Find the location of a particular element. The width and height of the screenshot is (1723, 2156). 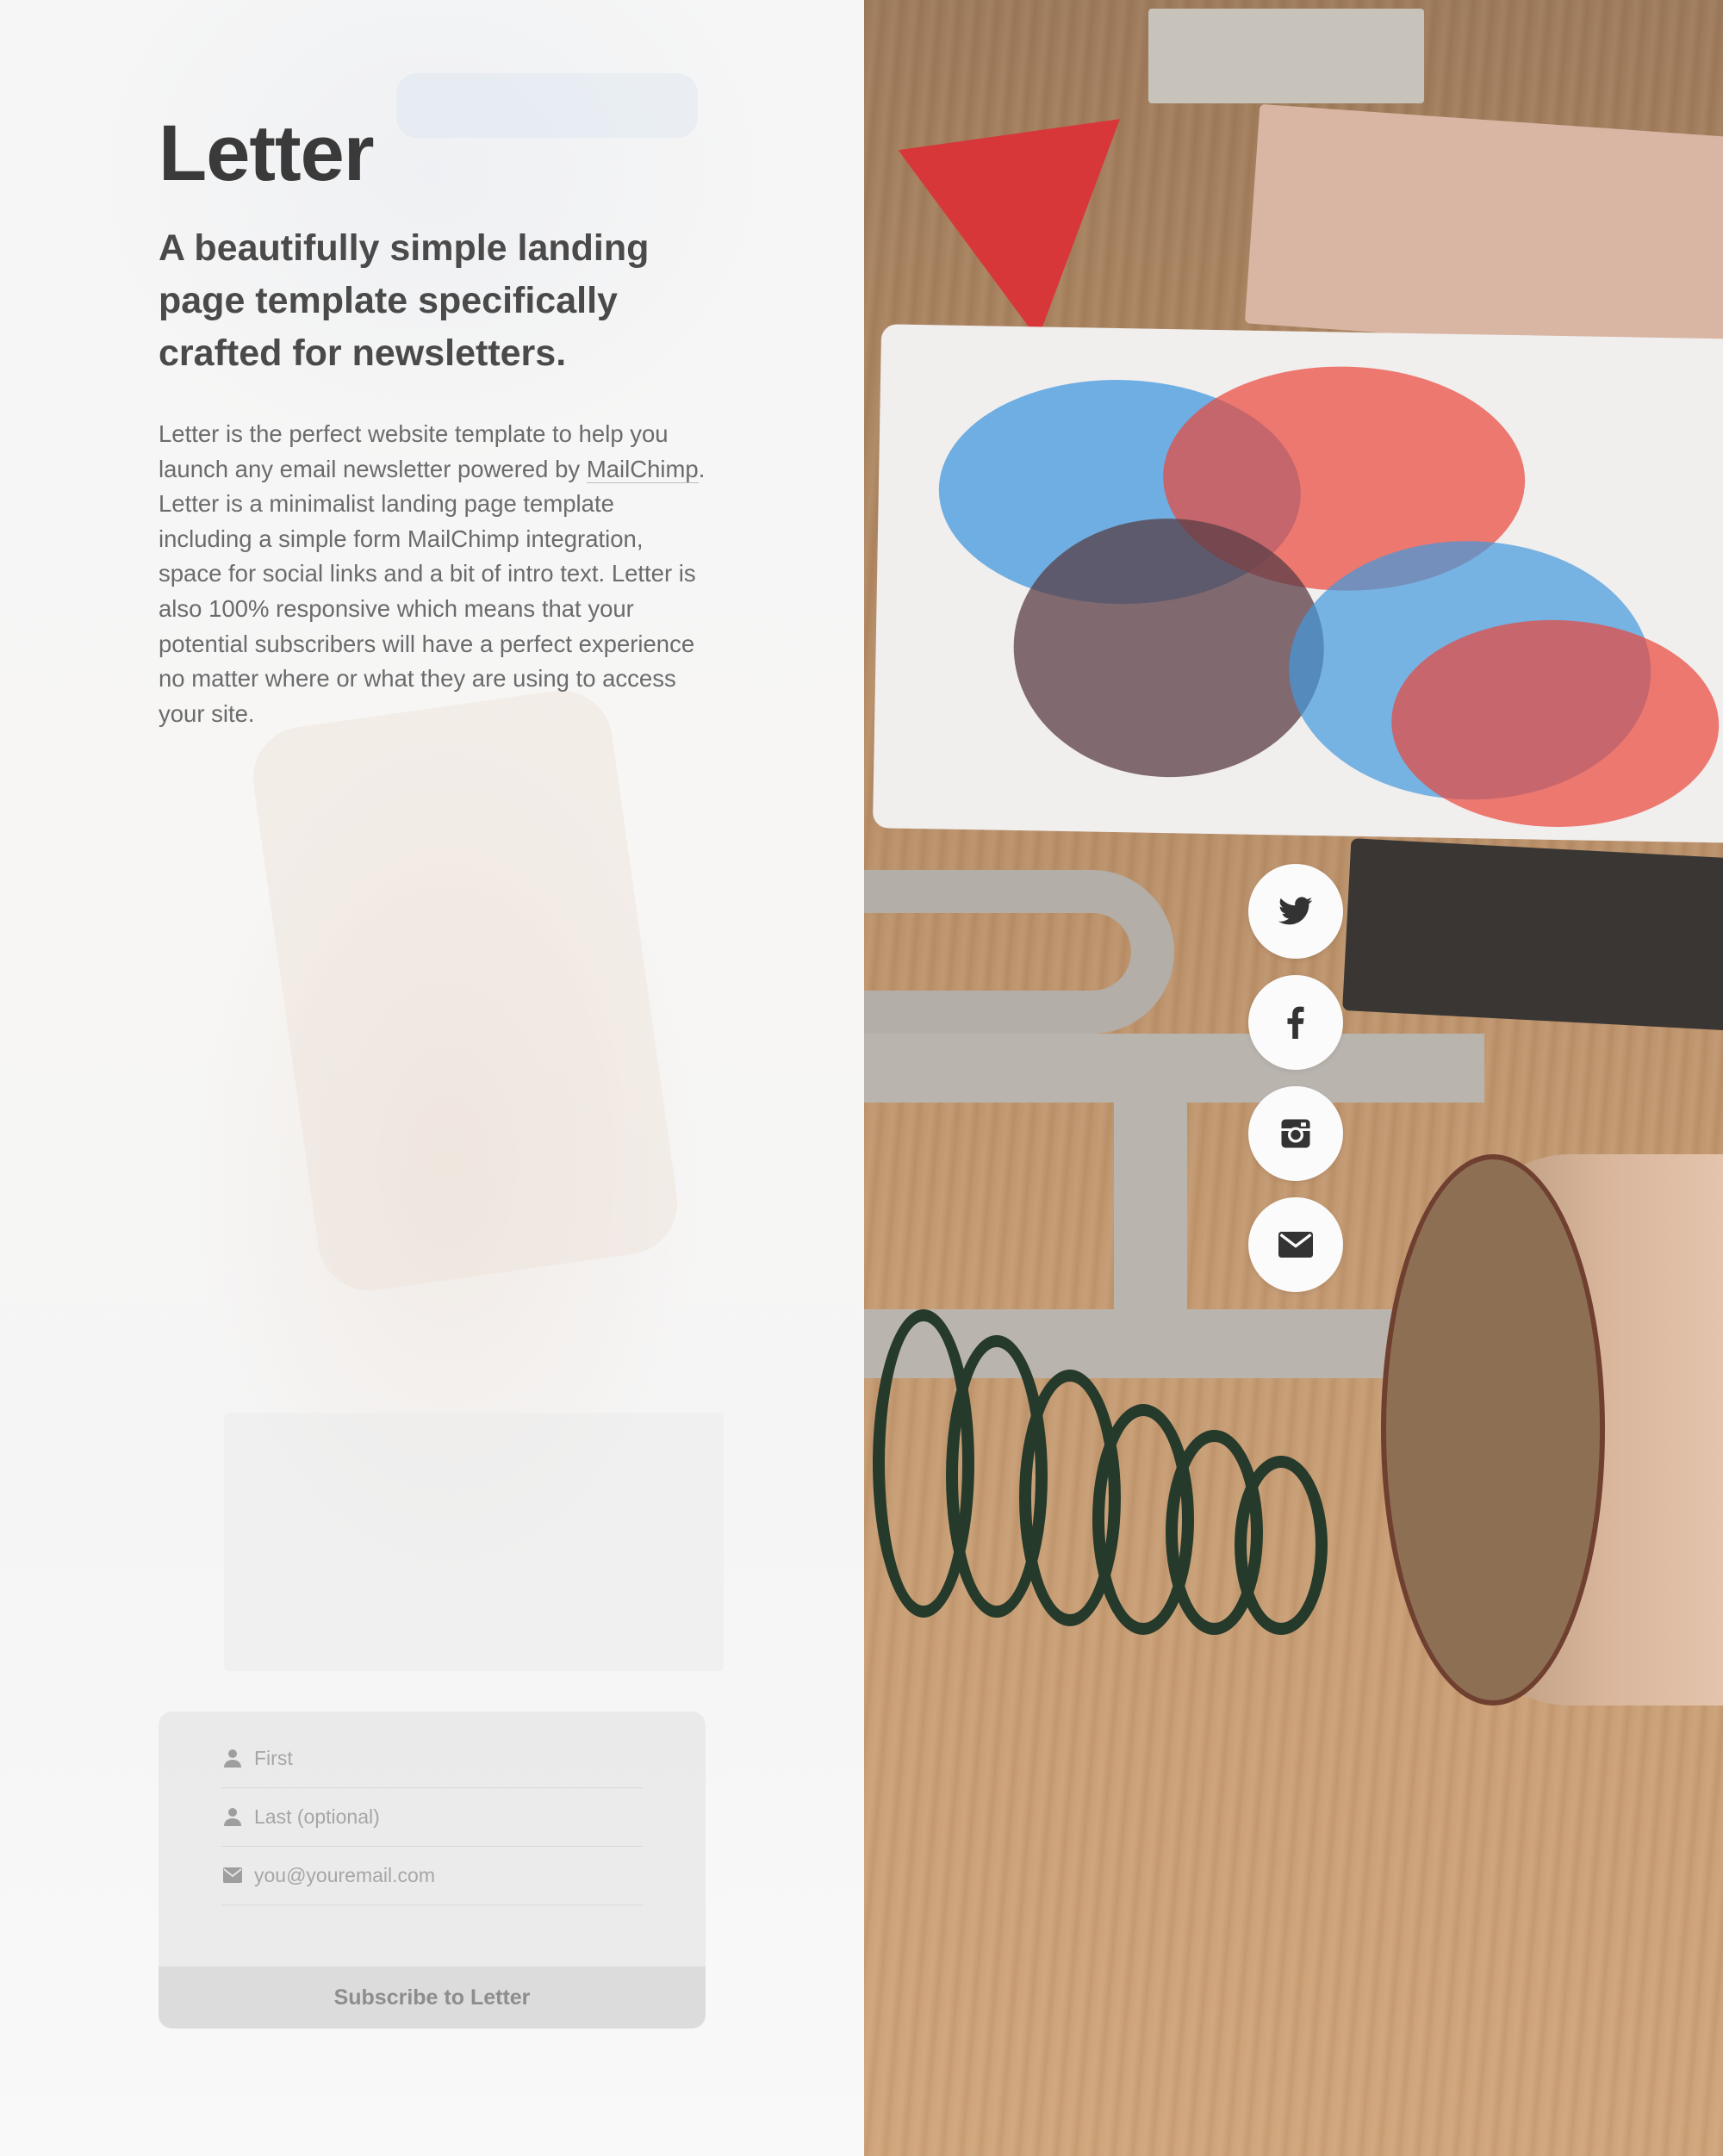

email-icon is located at coordinates (1295, 1245).